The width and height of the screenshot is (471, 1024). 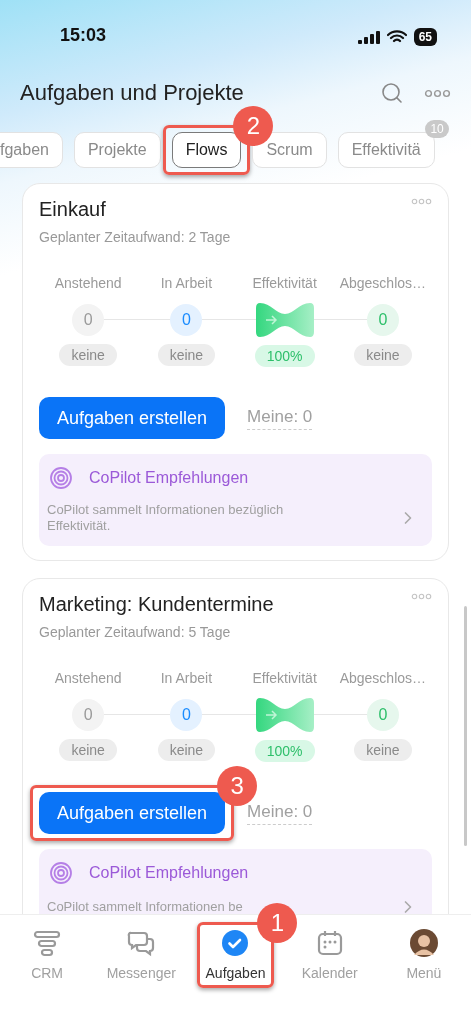 I want to click on chat-icon, so click(x=141, y=943).